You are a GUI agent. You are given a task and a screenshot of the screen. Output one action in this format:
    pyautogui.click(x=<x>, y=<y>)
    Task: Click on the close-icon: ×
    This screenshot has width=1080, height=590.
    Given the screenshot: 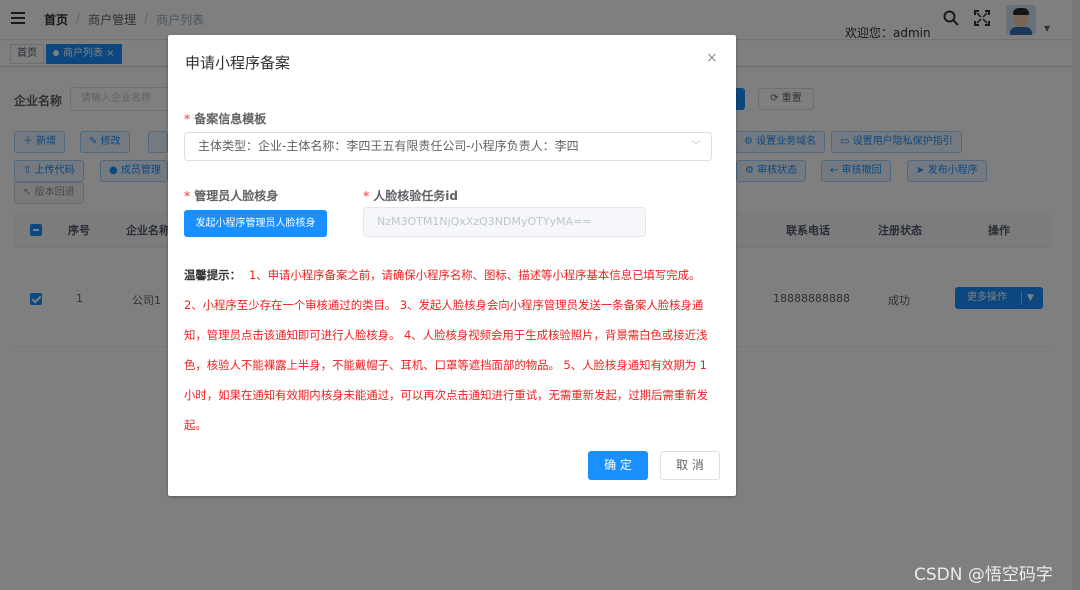 What is the action you would take?
    pyautogui.click(x=712, y=58)
    